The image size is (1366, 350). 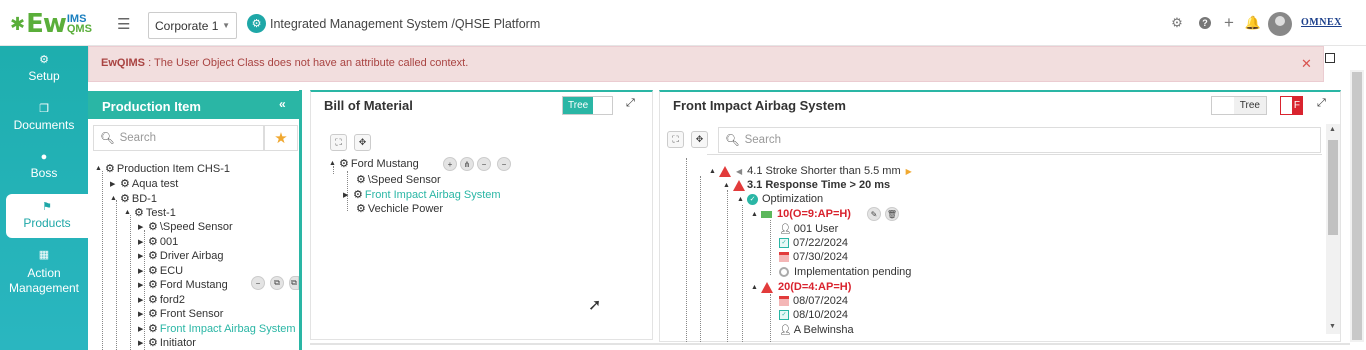 I want to click on tree-node: ▶ ⚙ Ford Mustang, so click(x=183, y=285).